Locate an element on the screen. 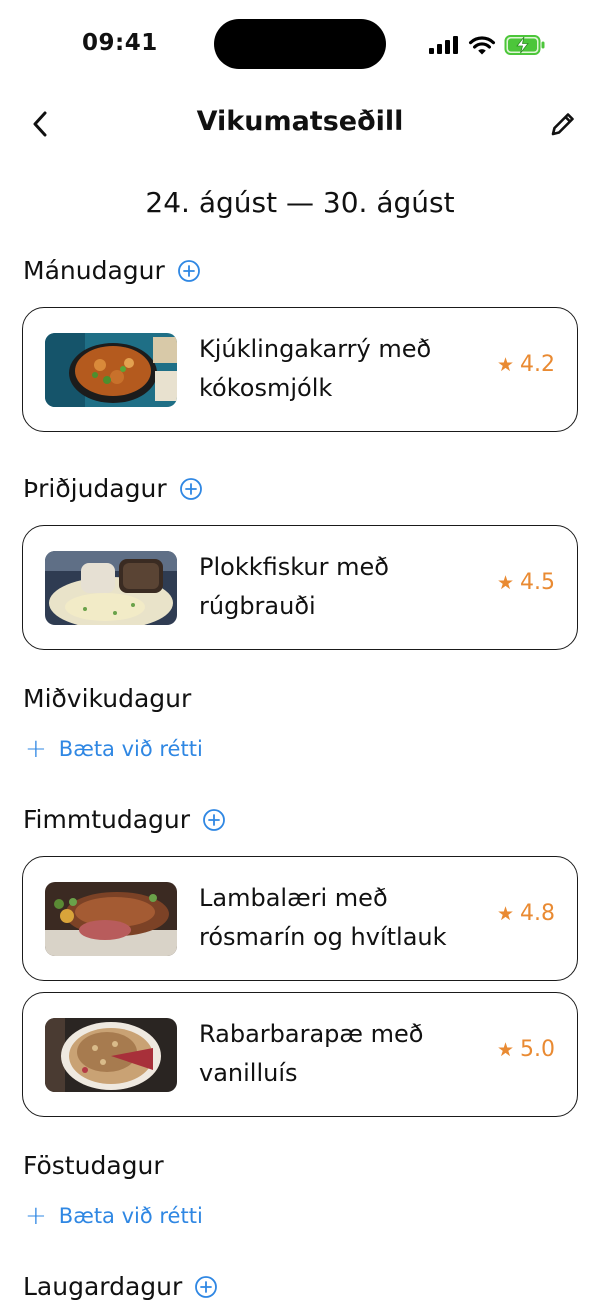  dish-rating: ★ 4.2 is located at coordinates (526, 364).